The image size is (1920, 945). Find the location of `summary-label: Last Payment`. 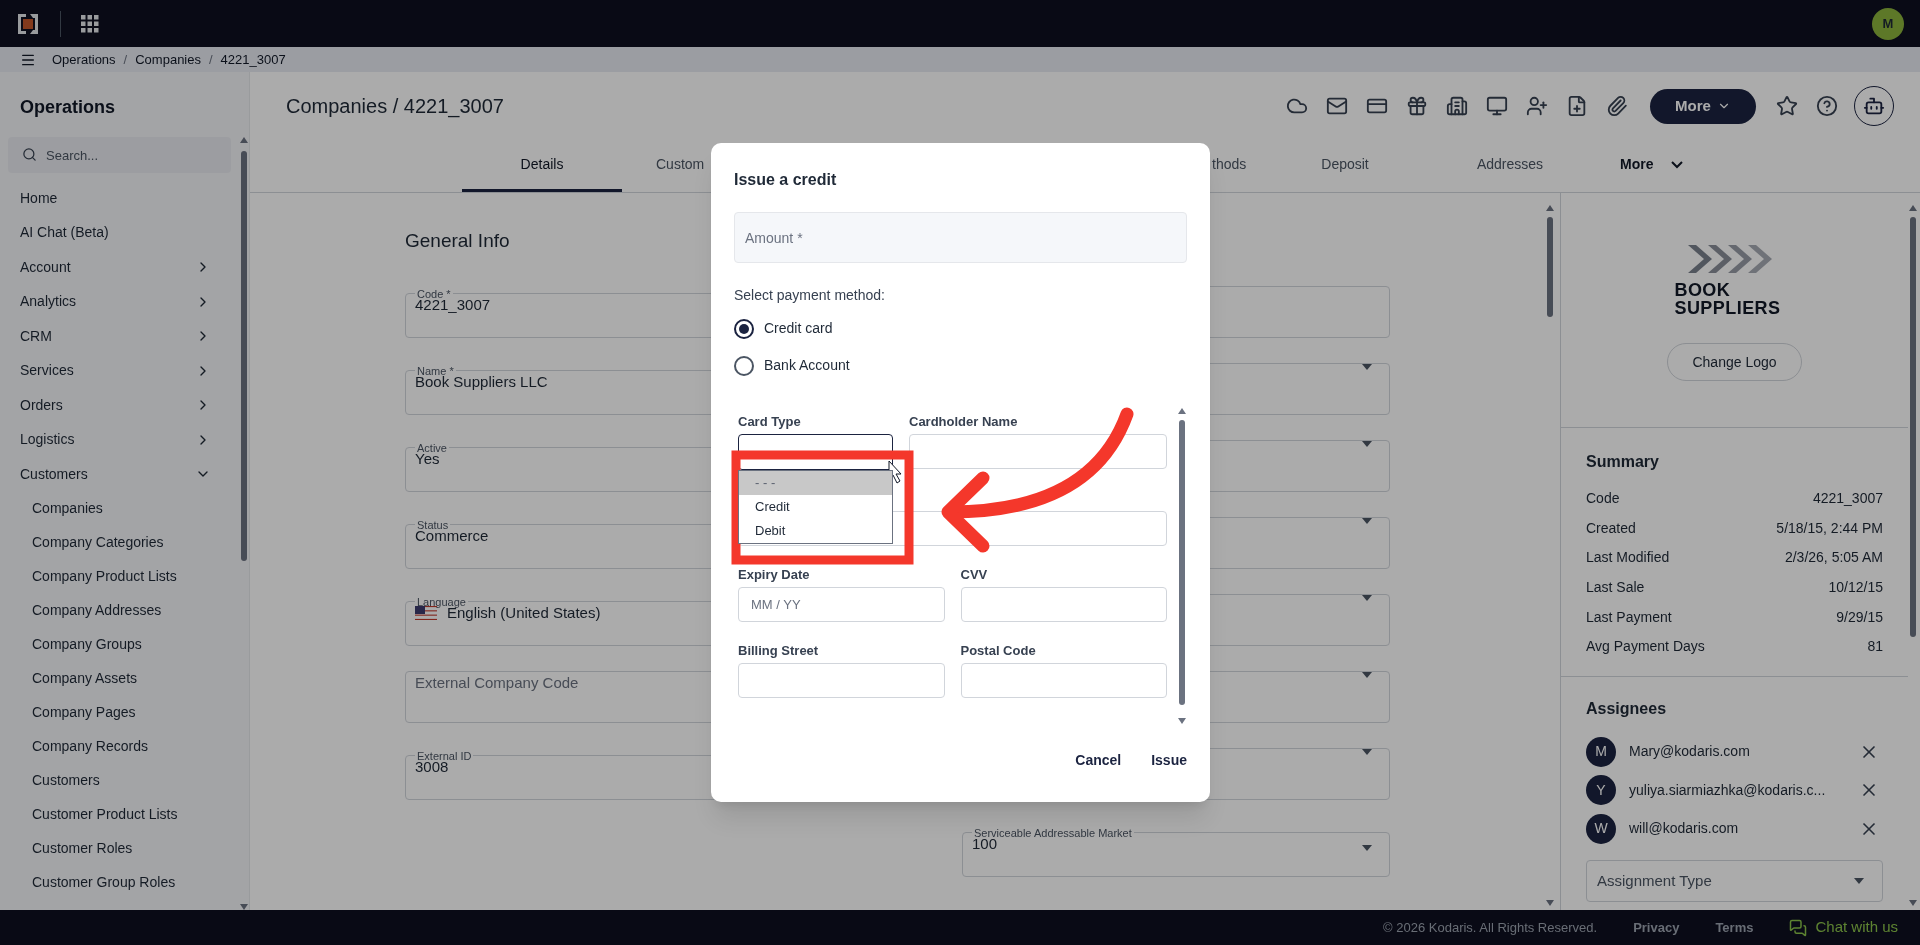

summary-label: Last Payment is located at coordinates (1629, 617).